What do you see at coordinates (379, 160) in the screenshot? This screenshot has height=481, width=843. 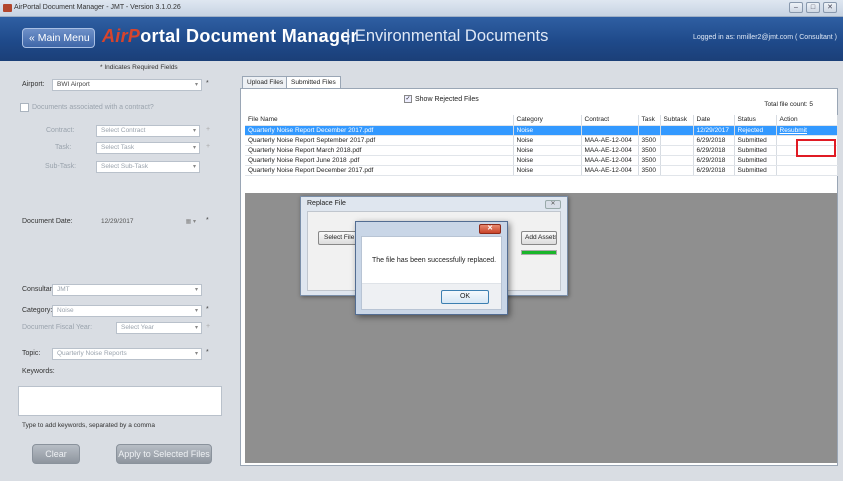 I see `file-name-cell: Quarterly Noise Report June 2018 .pdf` at bounding box center [379, 160].